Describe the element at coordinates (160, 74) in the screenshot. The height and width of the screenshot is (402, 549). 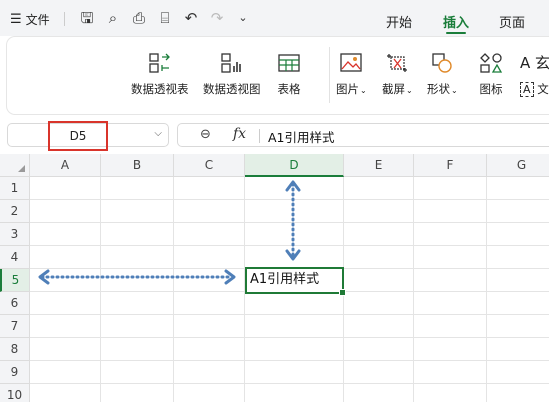
I see `pivot-table-button: 数据透视表` at that location.